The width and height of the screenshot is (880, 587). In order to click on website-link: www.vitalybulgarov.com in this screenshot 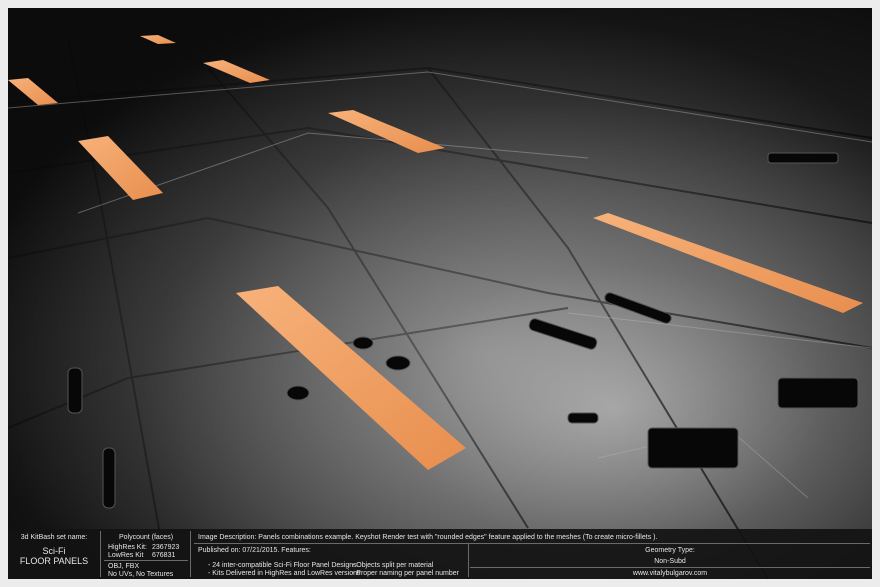, I will do `click(670, 573)`.